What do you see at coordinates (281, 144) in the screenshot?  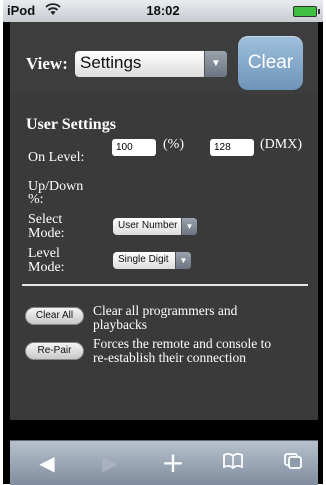 I see `dmx-unit: (DMX)` at bounding box center [281, 144].